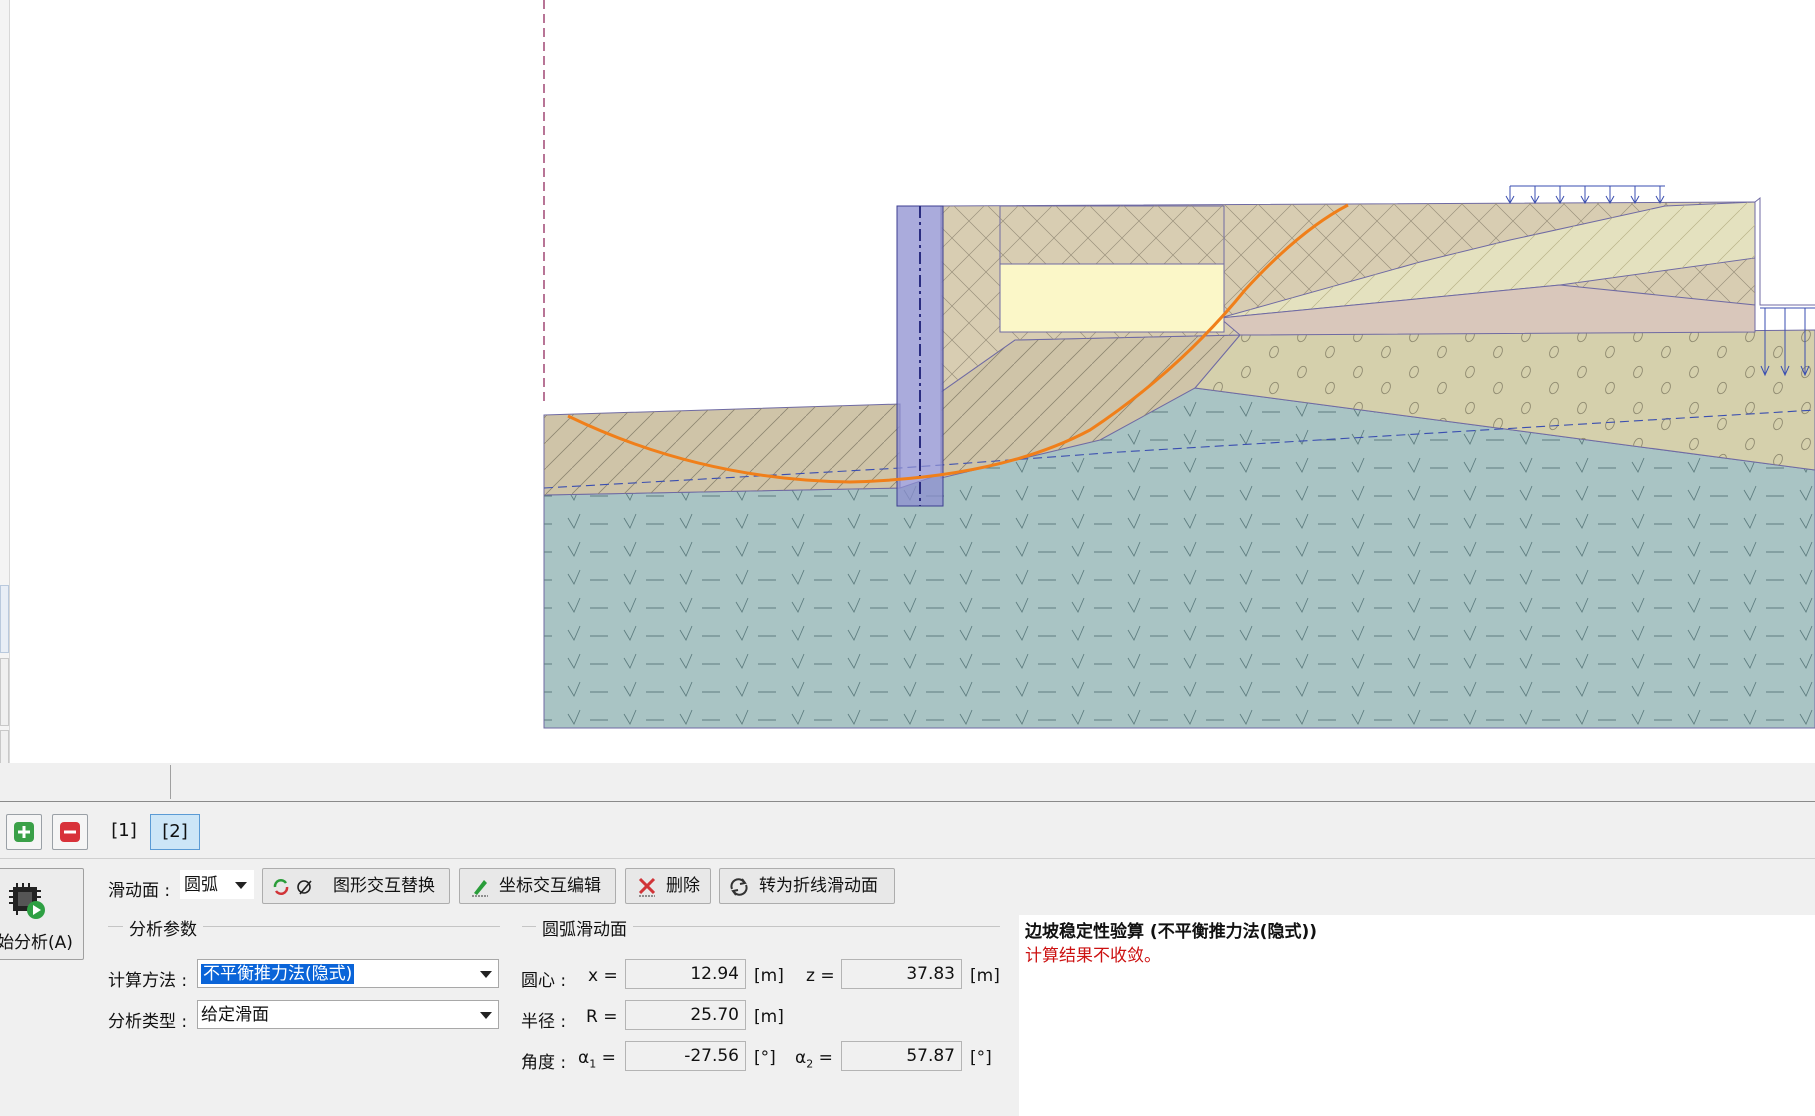  I want to click on plus-icon, so click(24, 832).